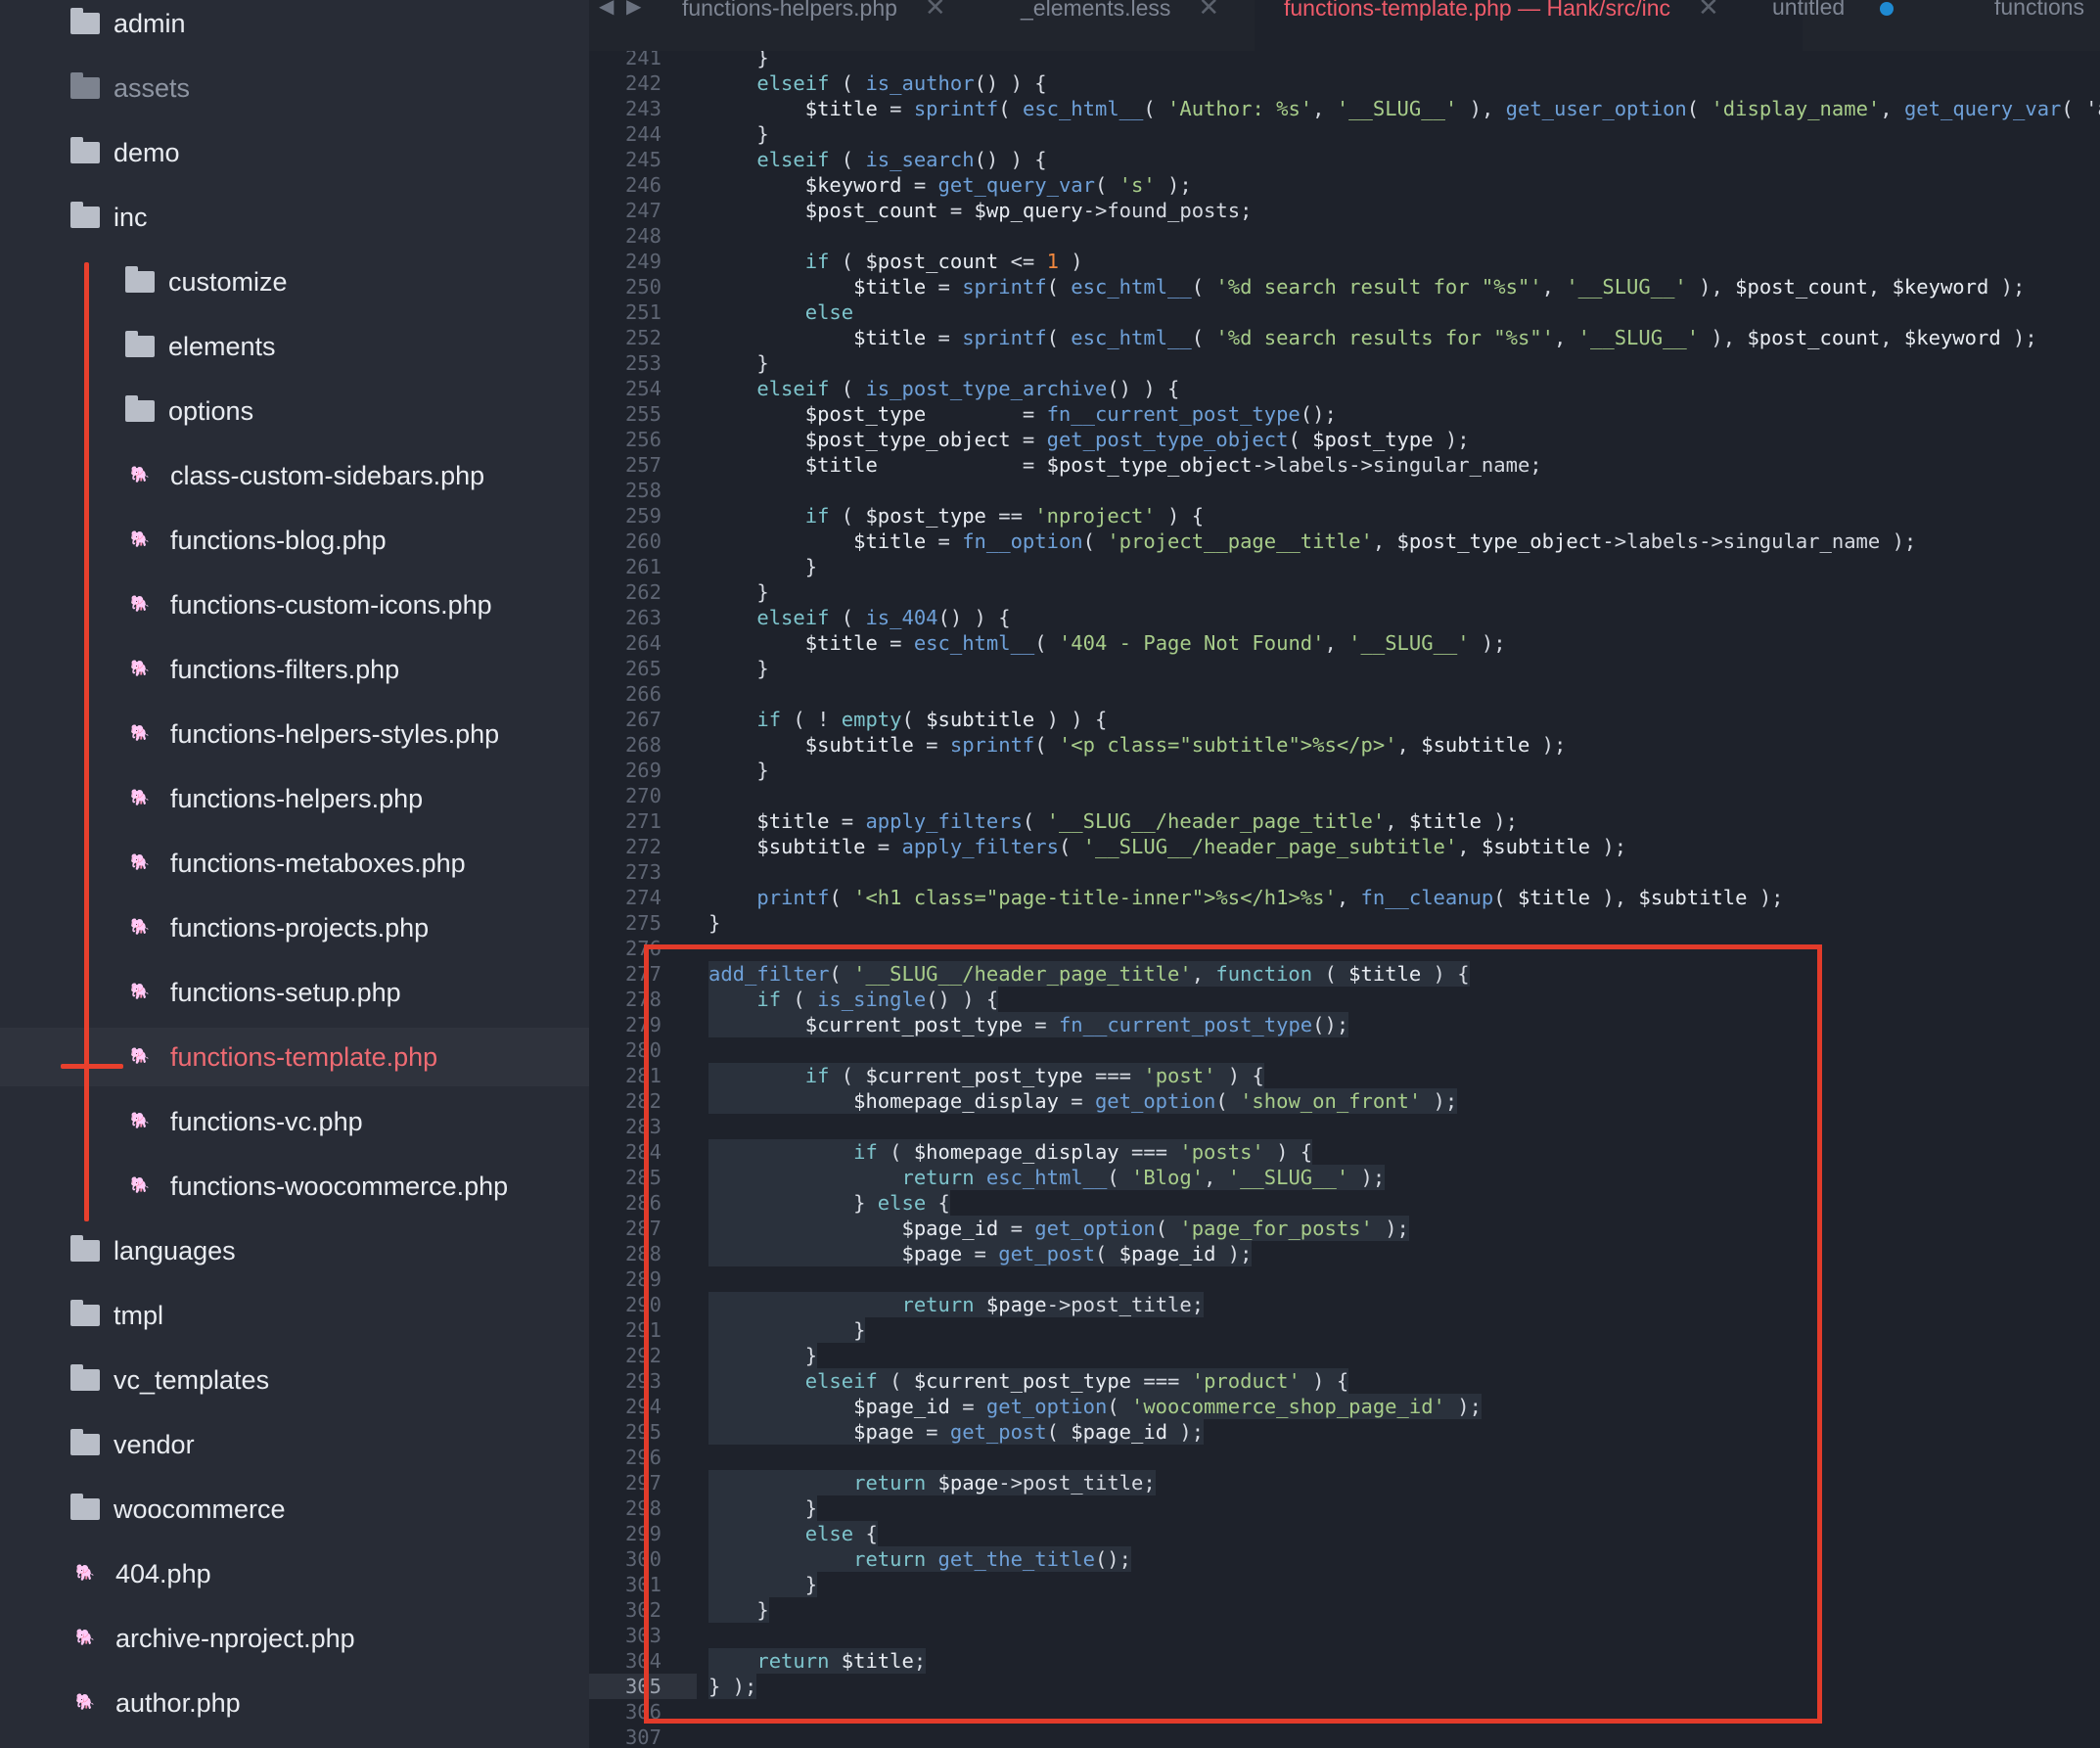  What do you see at coordinates (294, 1250) in the screenshot?
I see `sidebar-item-languages: languages` at bounding box center [294, 1250].